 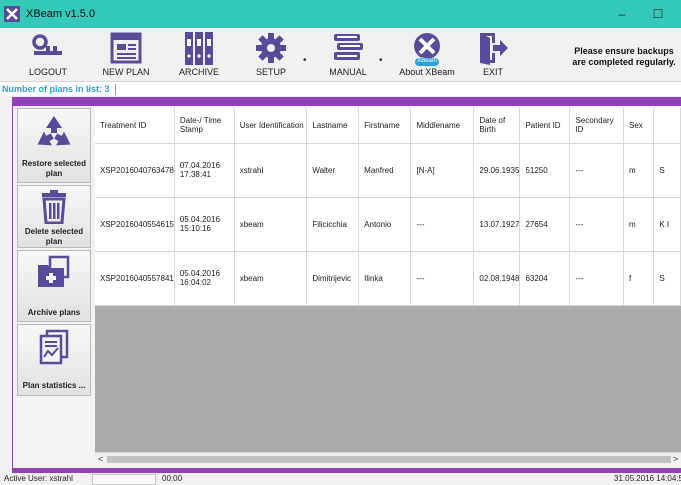 What do you see at coordinates (135, 170) in the screenshot?
I see `table-cell: XSP2016040763478` at bounding box center [135, 170].